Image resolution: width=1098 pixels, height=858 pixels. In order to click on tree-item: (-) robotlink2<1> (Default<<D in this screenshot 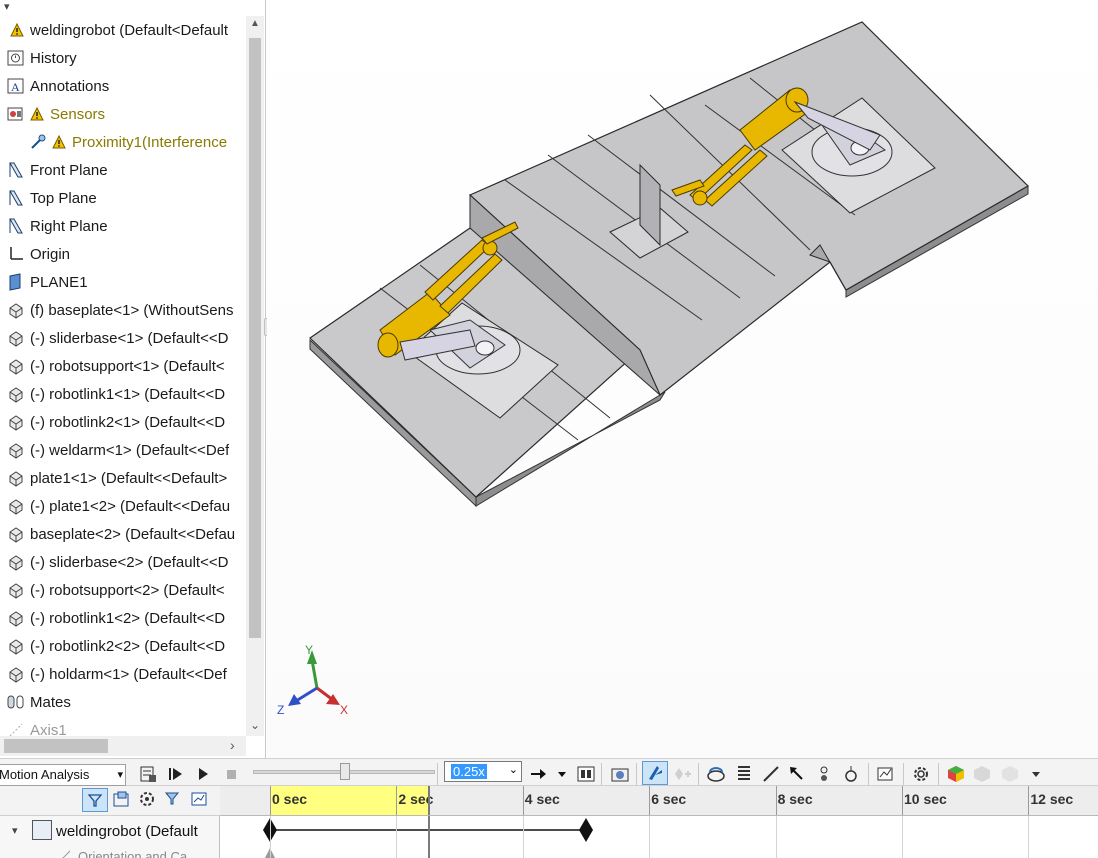, I will do `click(123, 422)`.